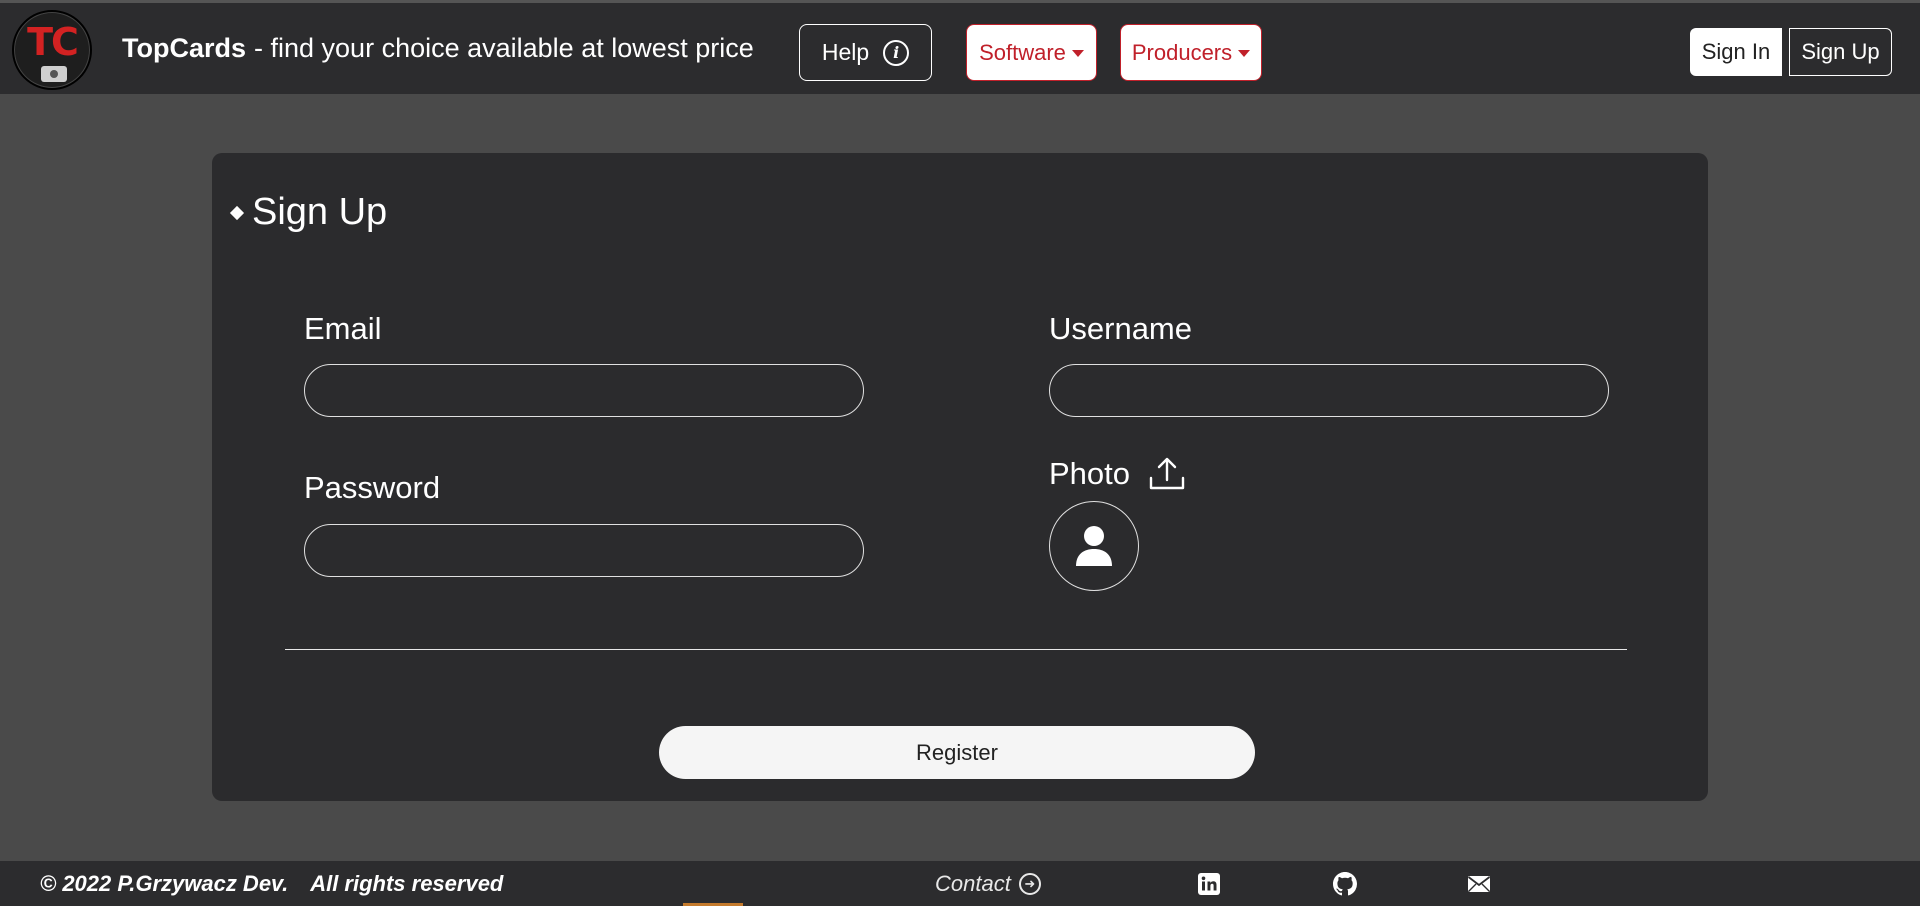  Describe the element at coordinates (584, 390) in the screenshot. I see `email-field` at that location.